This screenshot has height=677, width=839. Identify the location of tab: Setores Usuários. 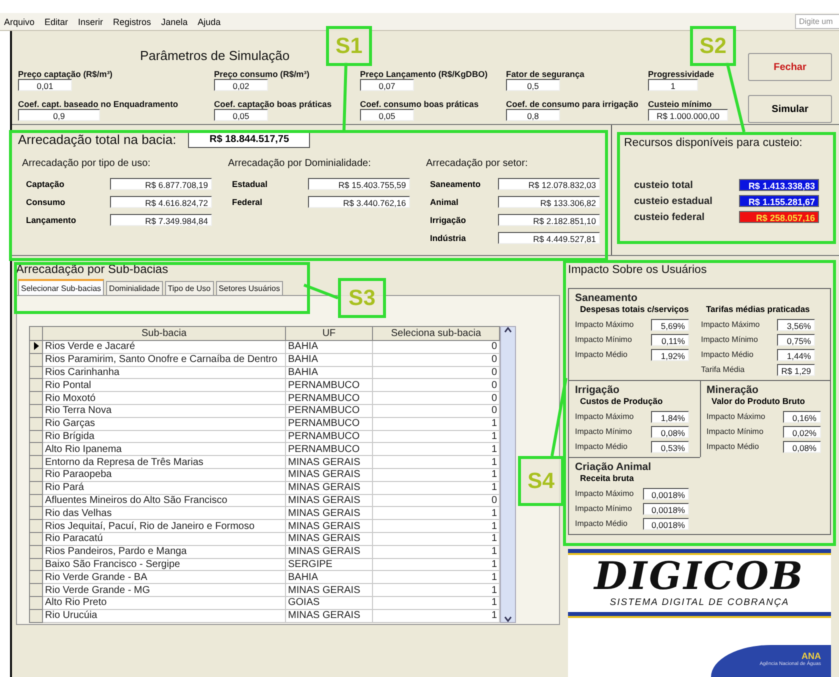
(249, 288).